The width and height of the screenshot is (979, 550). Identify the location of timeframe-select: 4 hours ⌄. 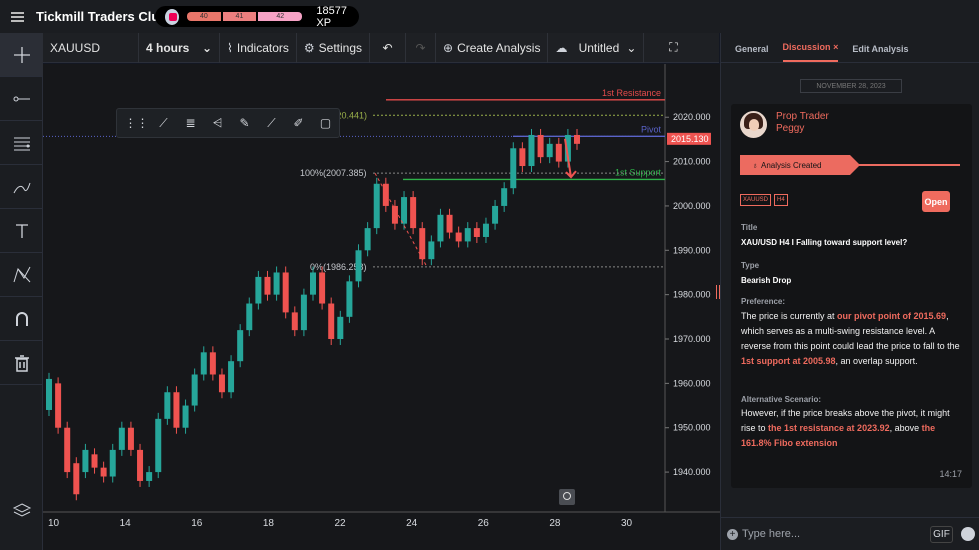
(179, 47).